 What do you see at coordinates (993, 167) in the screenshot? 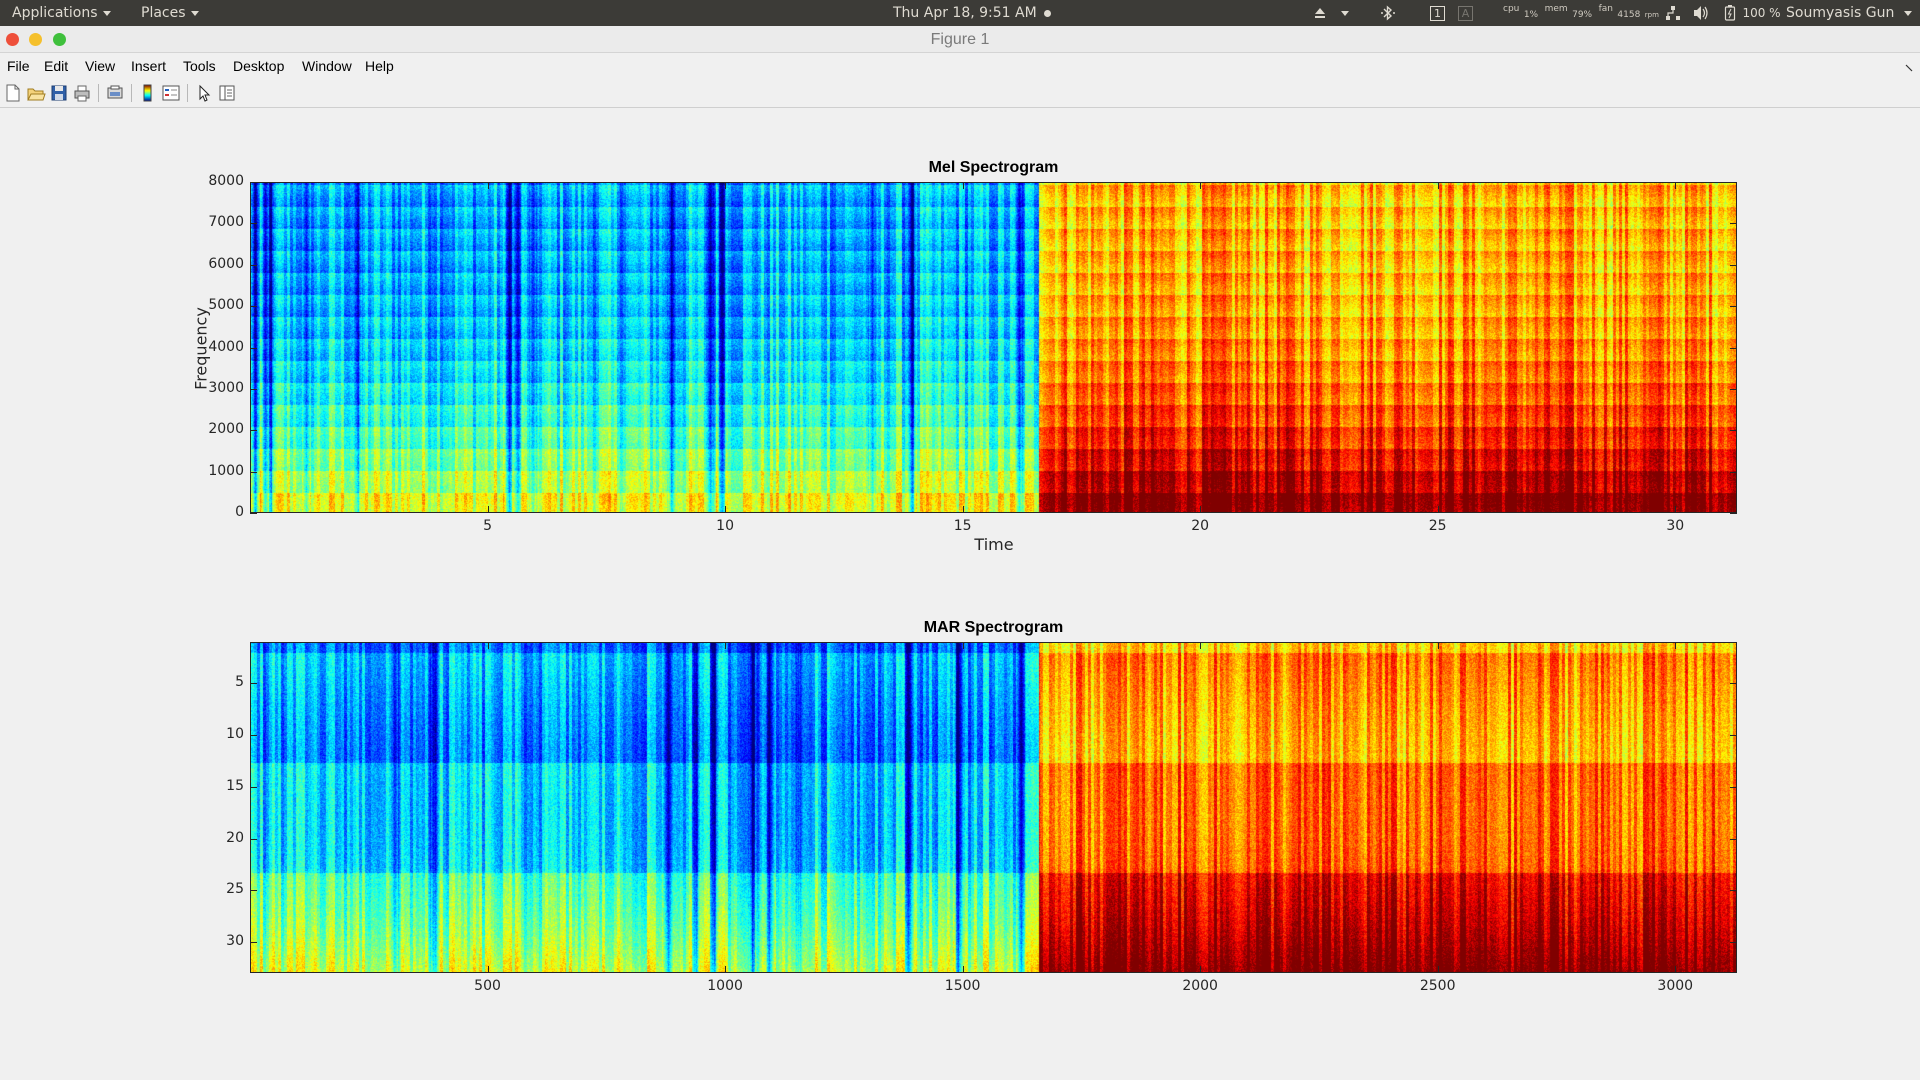
I see `mel-spectrogram-title: Mel Spectrogram` at bounding box center [993, 167].